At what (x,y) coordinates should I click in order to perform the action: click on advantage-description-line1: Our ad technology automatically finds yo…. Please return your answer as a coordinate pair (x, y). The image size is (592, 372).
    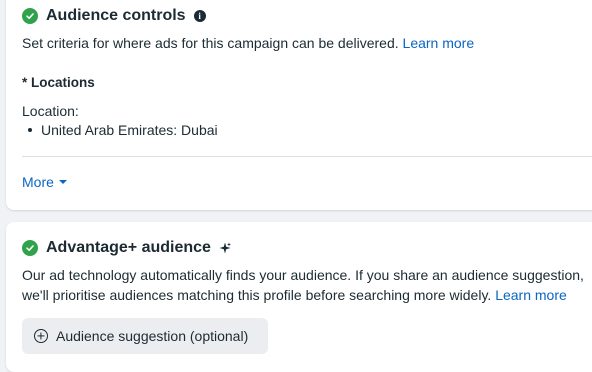
    Looking at the image, I should click on (303, 275).